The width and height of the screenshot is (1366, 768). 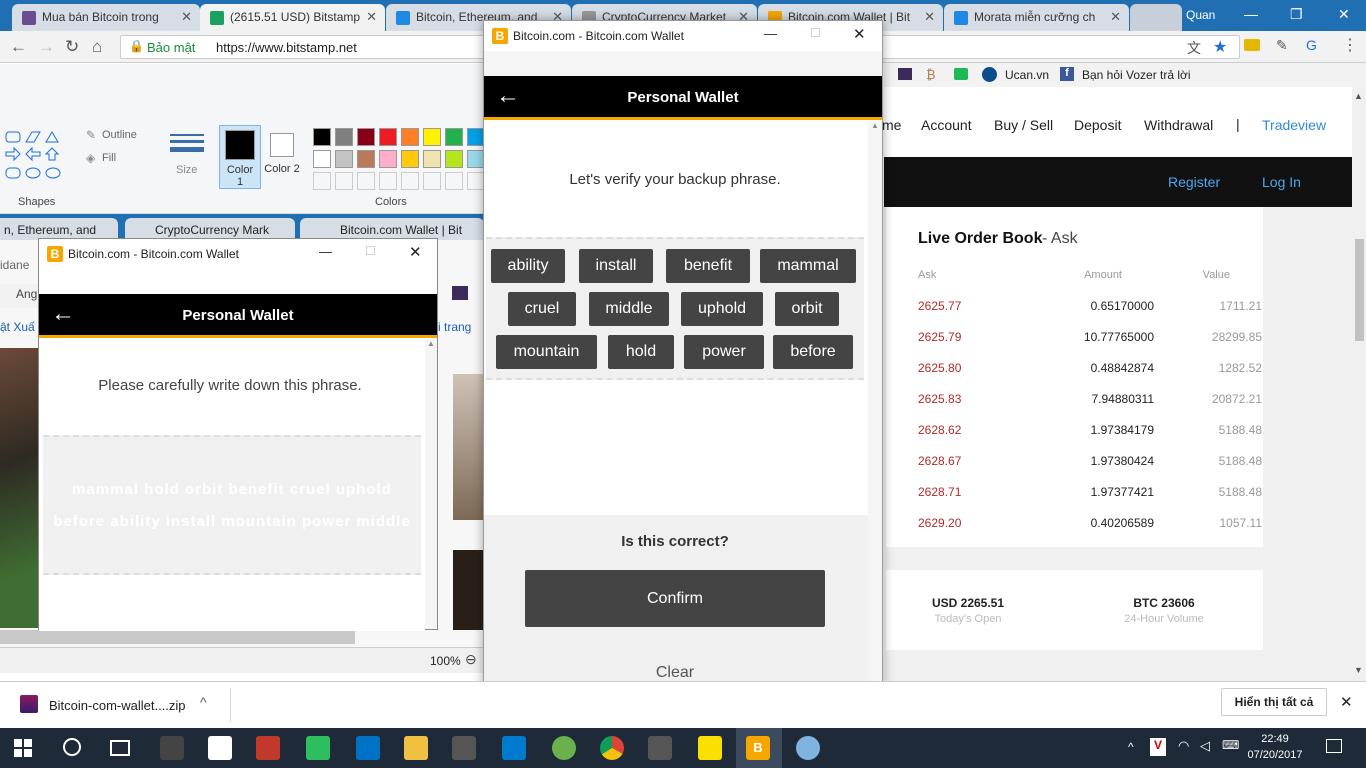 What do you see at coordinates (286, 47) in the screenshot?
I see `url-text: https://www.bitstamp.net` at bounding box center [286, 47].